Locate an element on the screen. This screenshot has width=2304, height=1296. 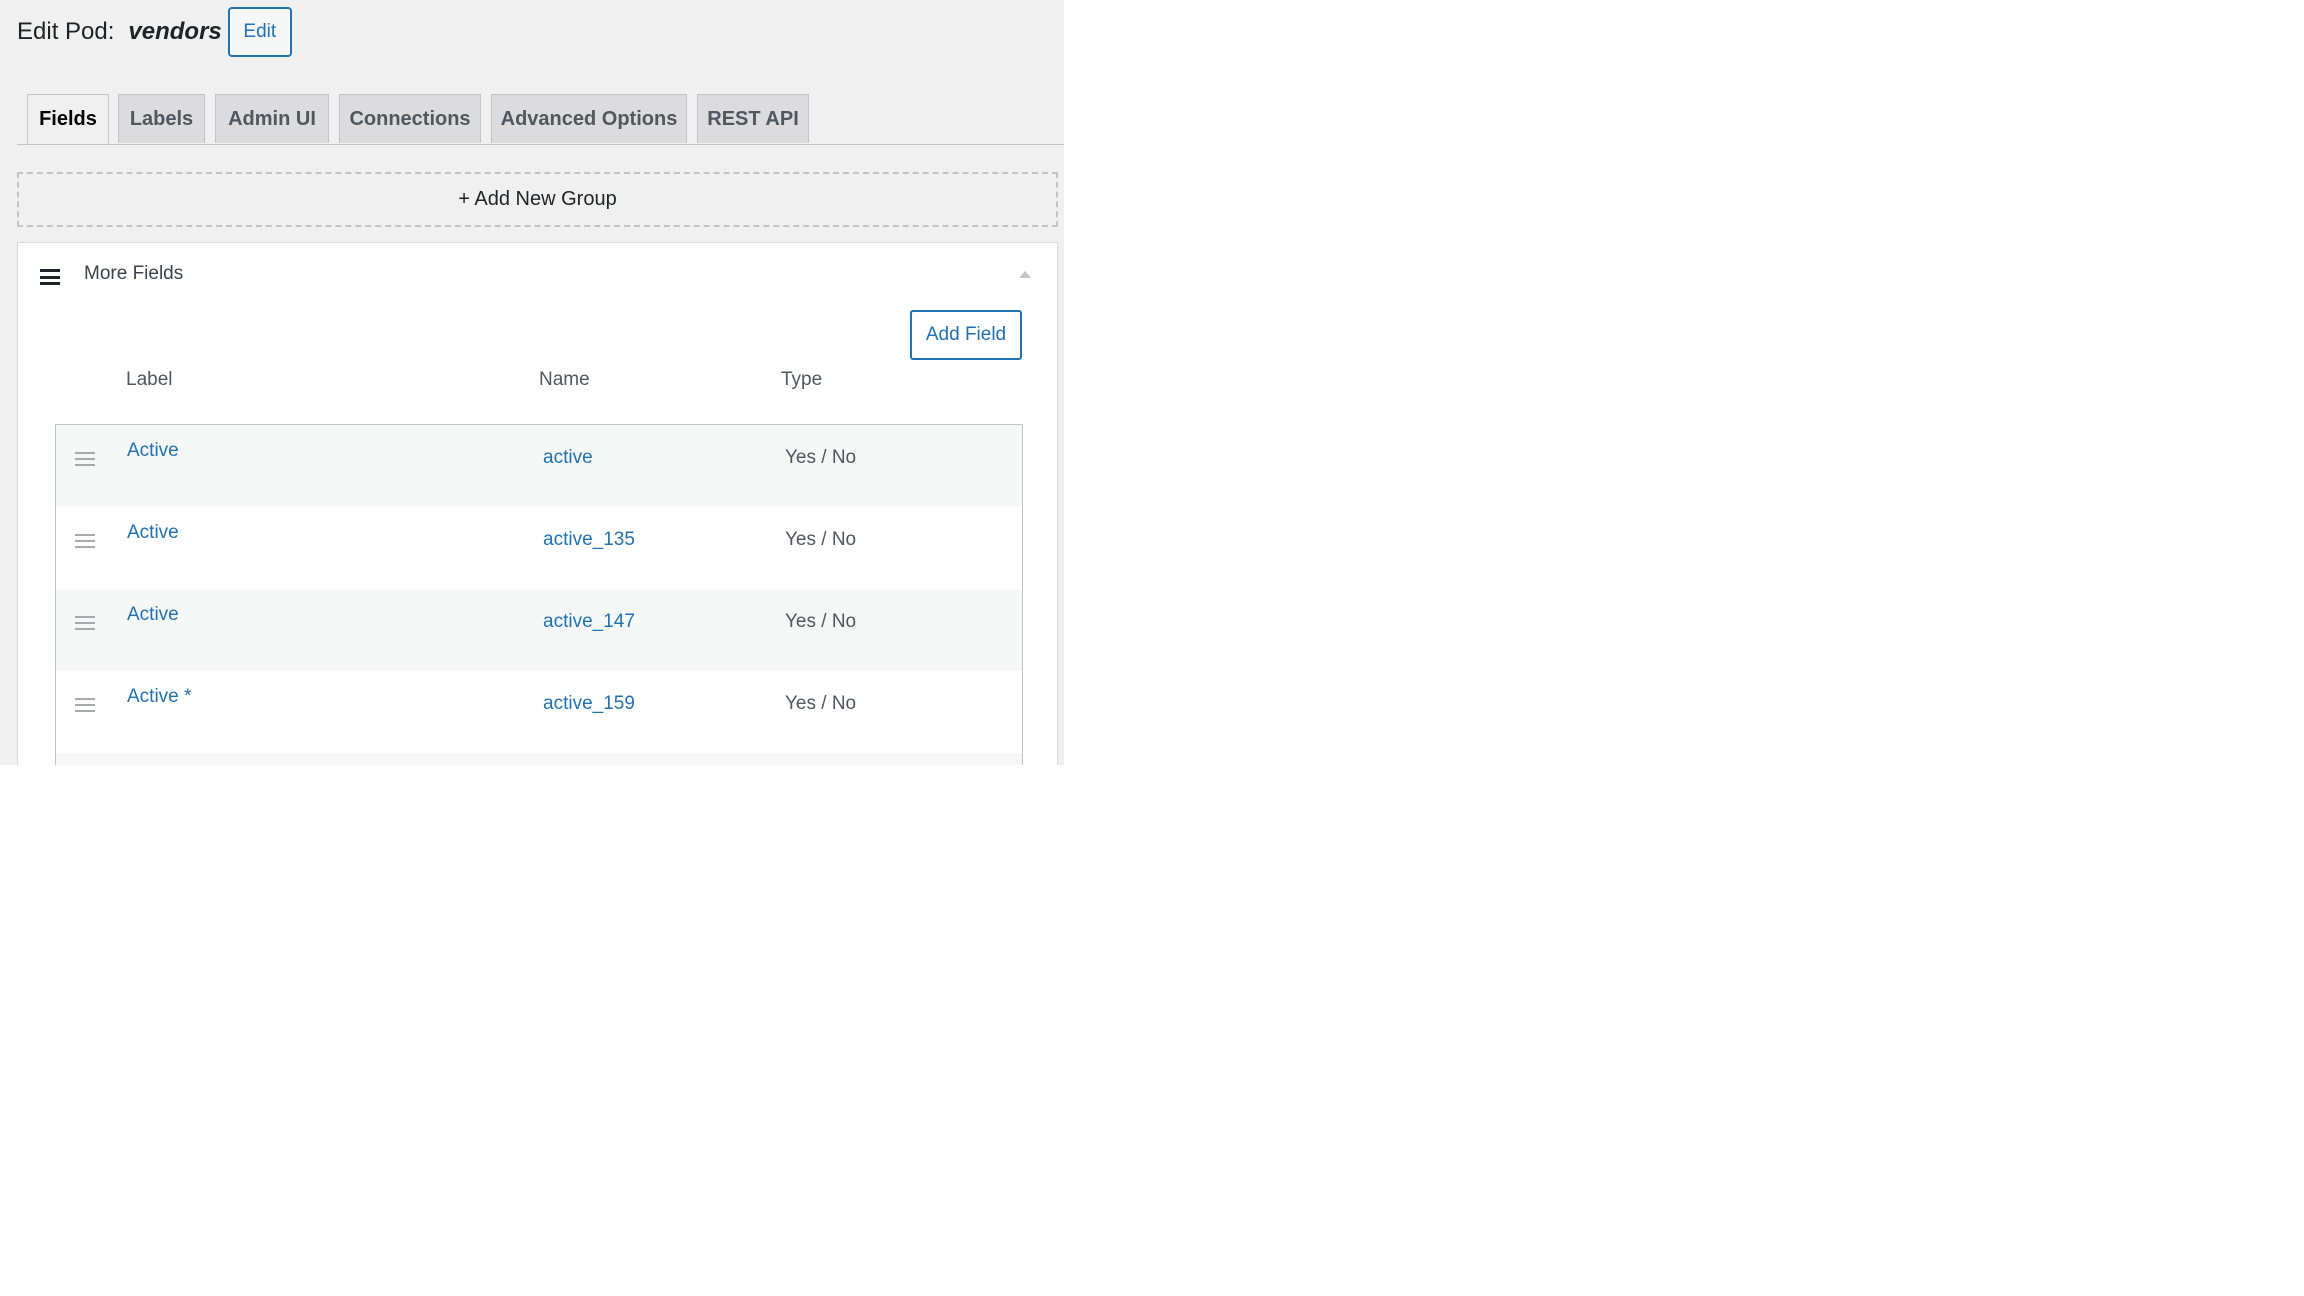
group-header: More Fields is located at coordinates (537, 274).